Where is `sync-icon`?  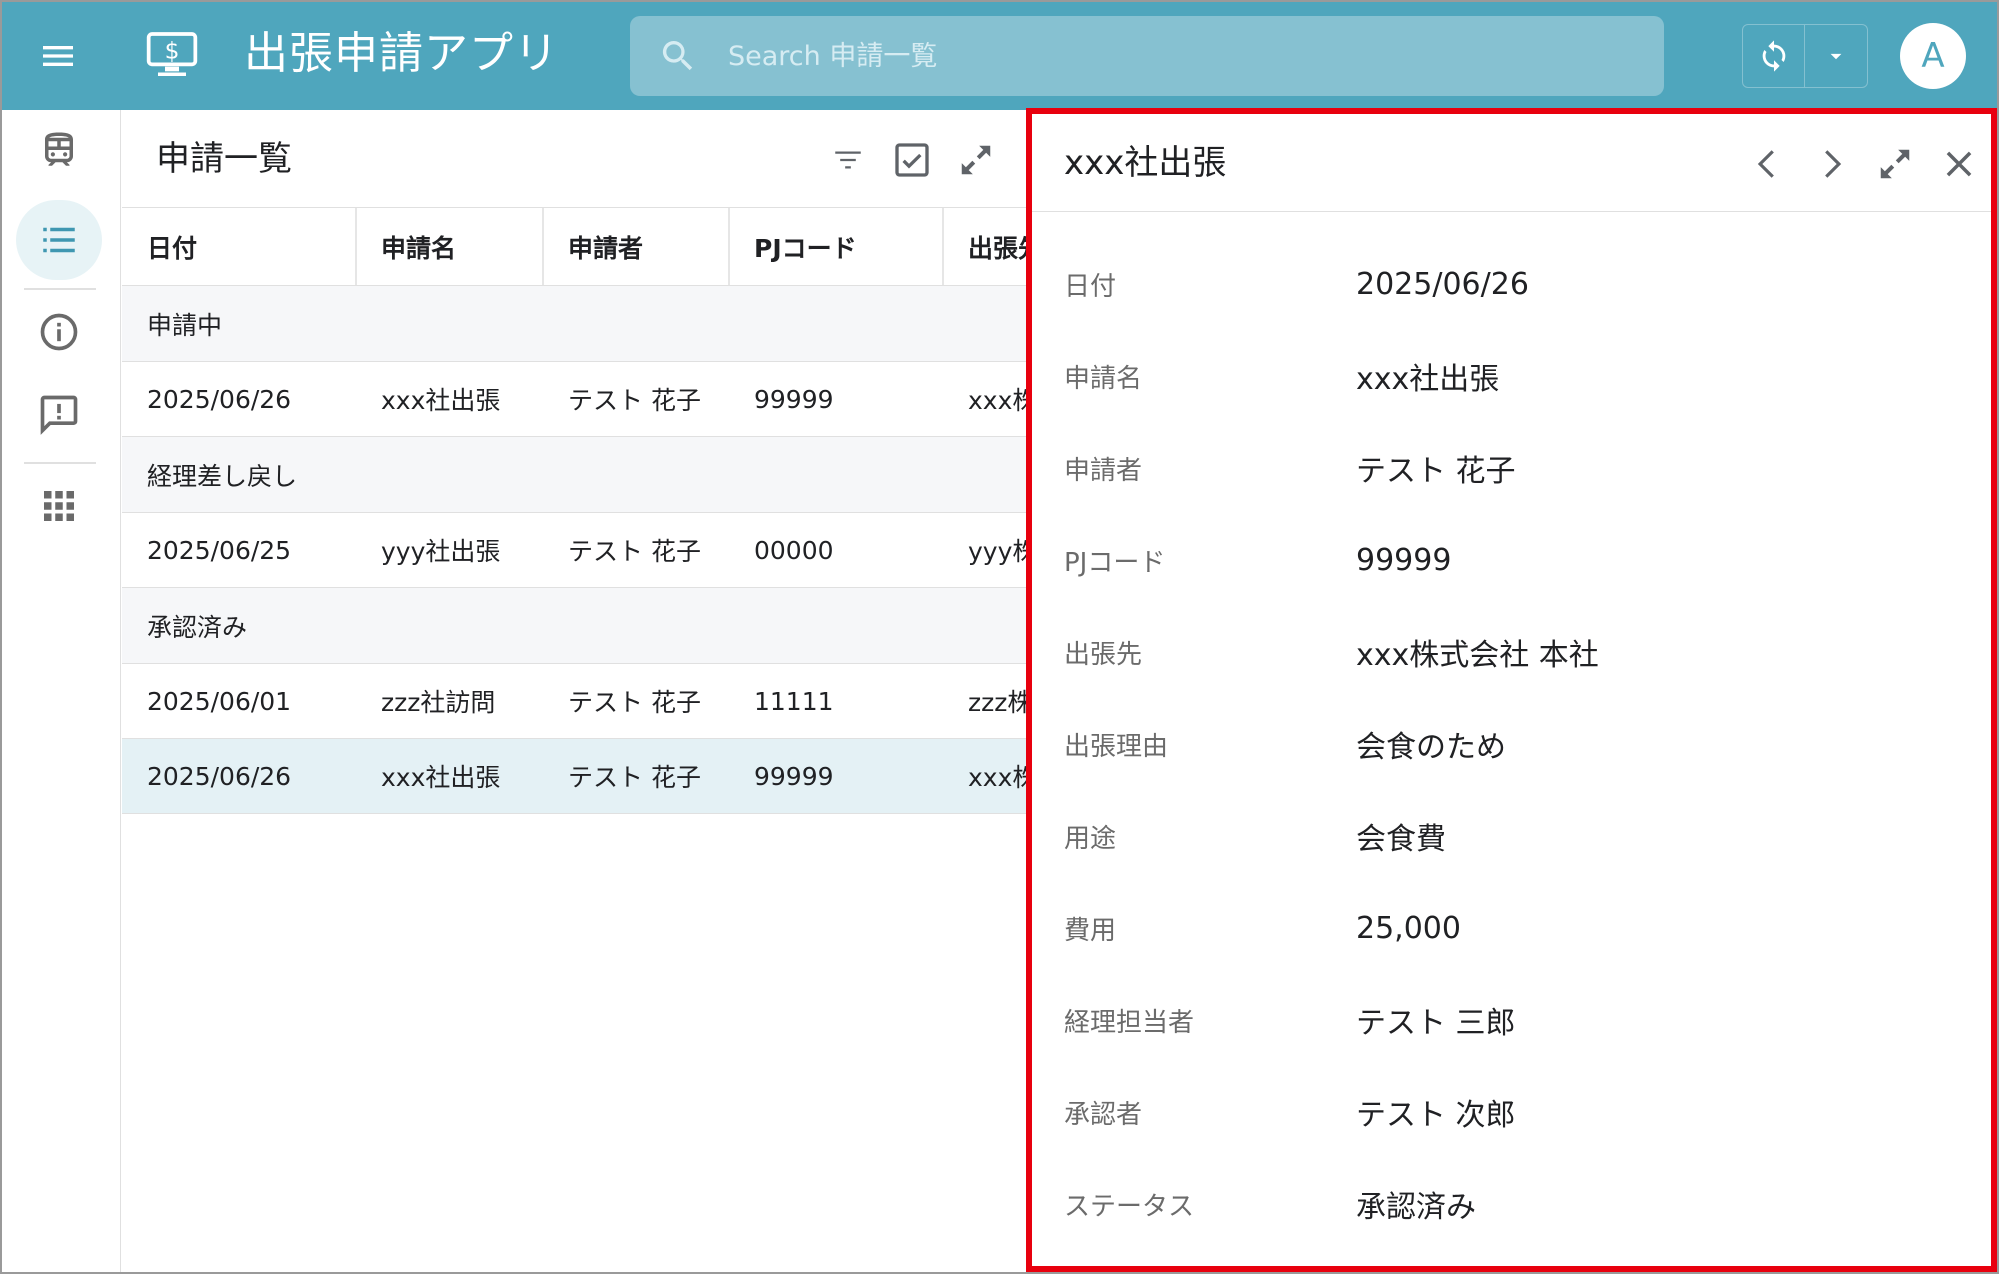
sync-icon is located at coordinates (1773, 56).